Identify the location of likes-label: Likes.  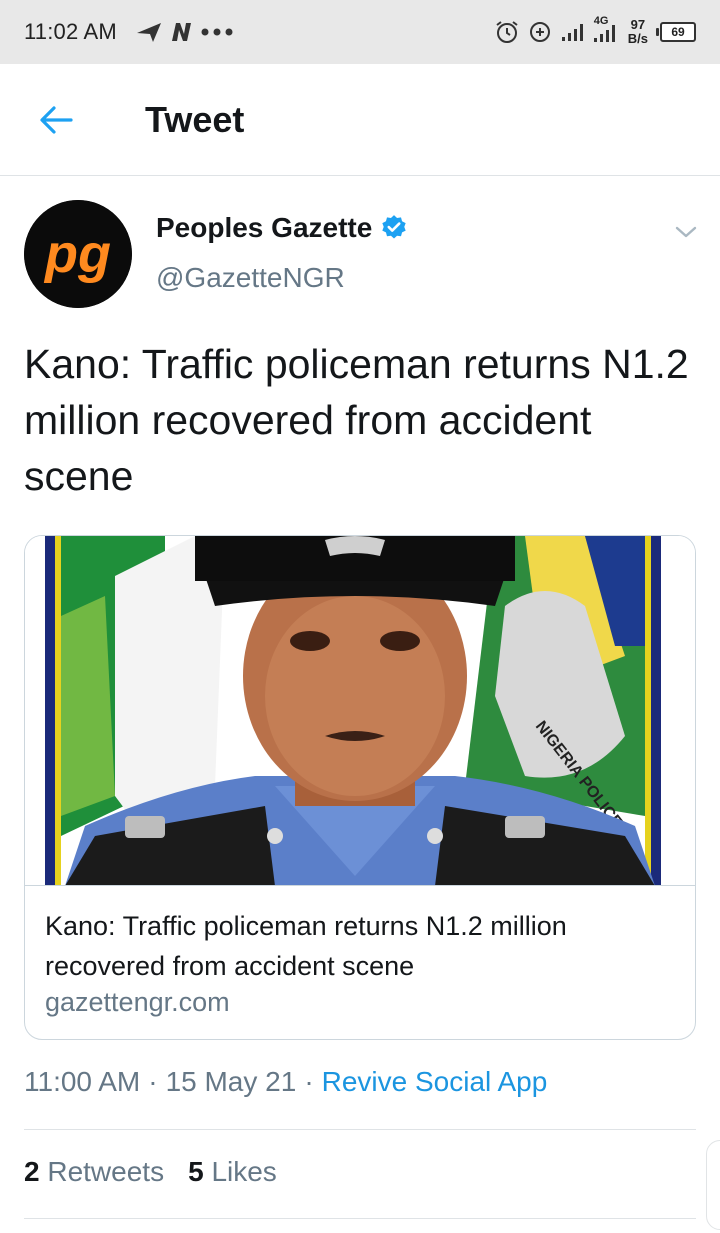
(244, 1171).